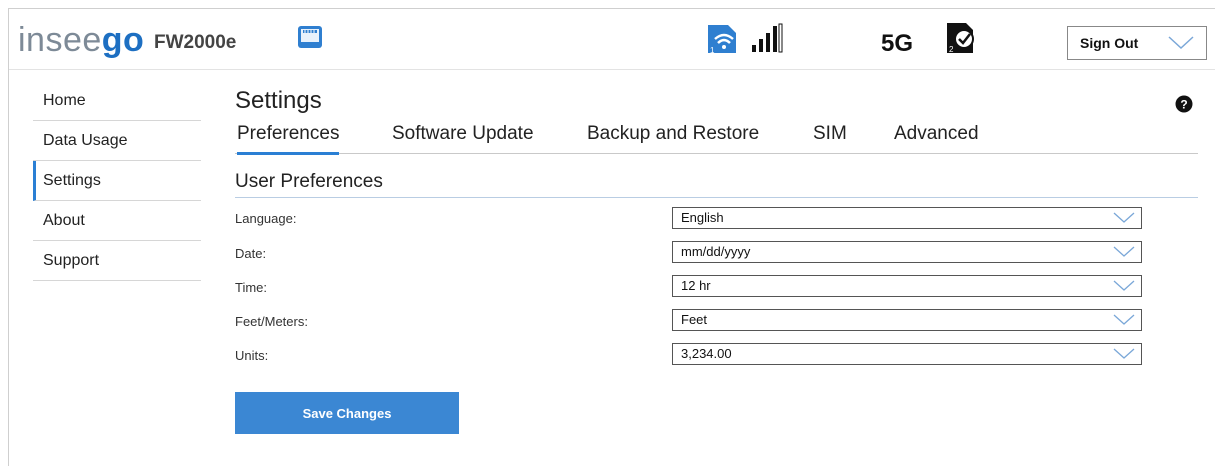 This screenshot has height=466, width=1215. What do you see at coordinates (907, 354) in the screenshot?
I see `units-select: 3,234.00` at bounding box center [907, 354].